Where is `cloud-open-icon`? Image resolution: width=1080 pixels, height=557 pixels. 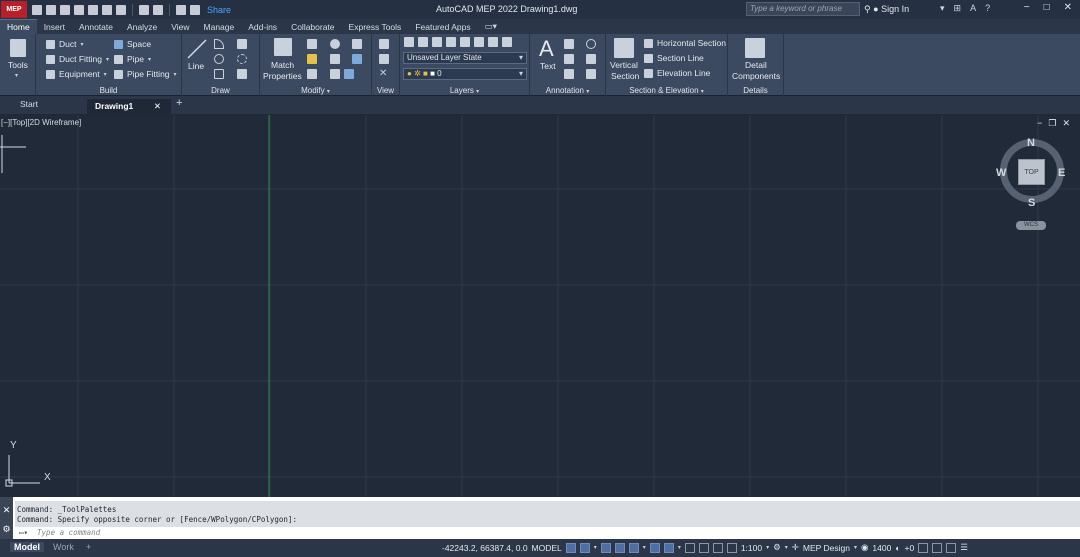
cloud-open-icon is located at coordinates (93, 9).